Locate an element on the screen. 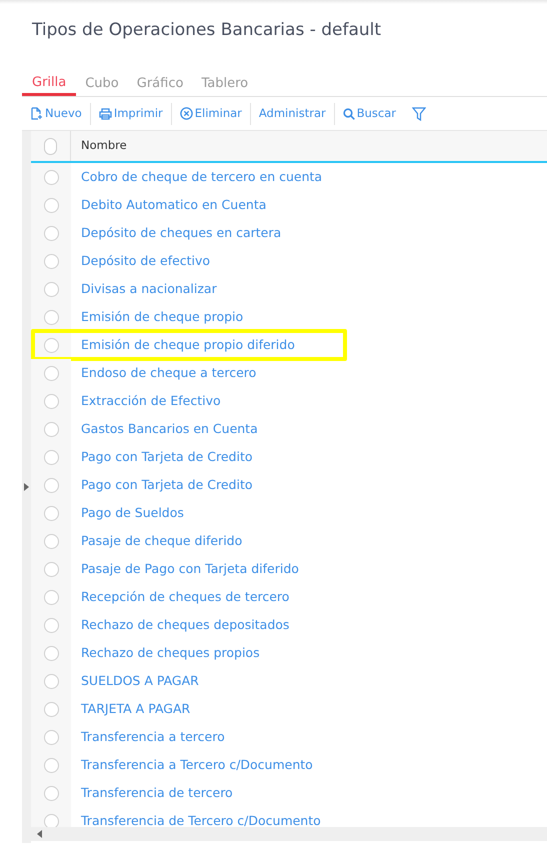 This screenshot has width=547, height=862. search-icon is located at coordinates (348, 114).